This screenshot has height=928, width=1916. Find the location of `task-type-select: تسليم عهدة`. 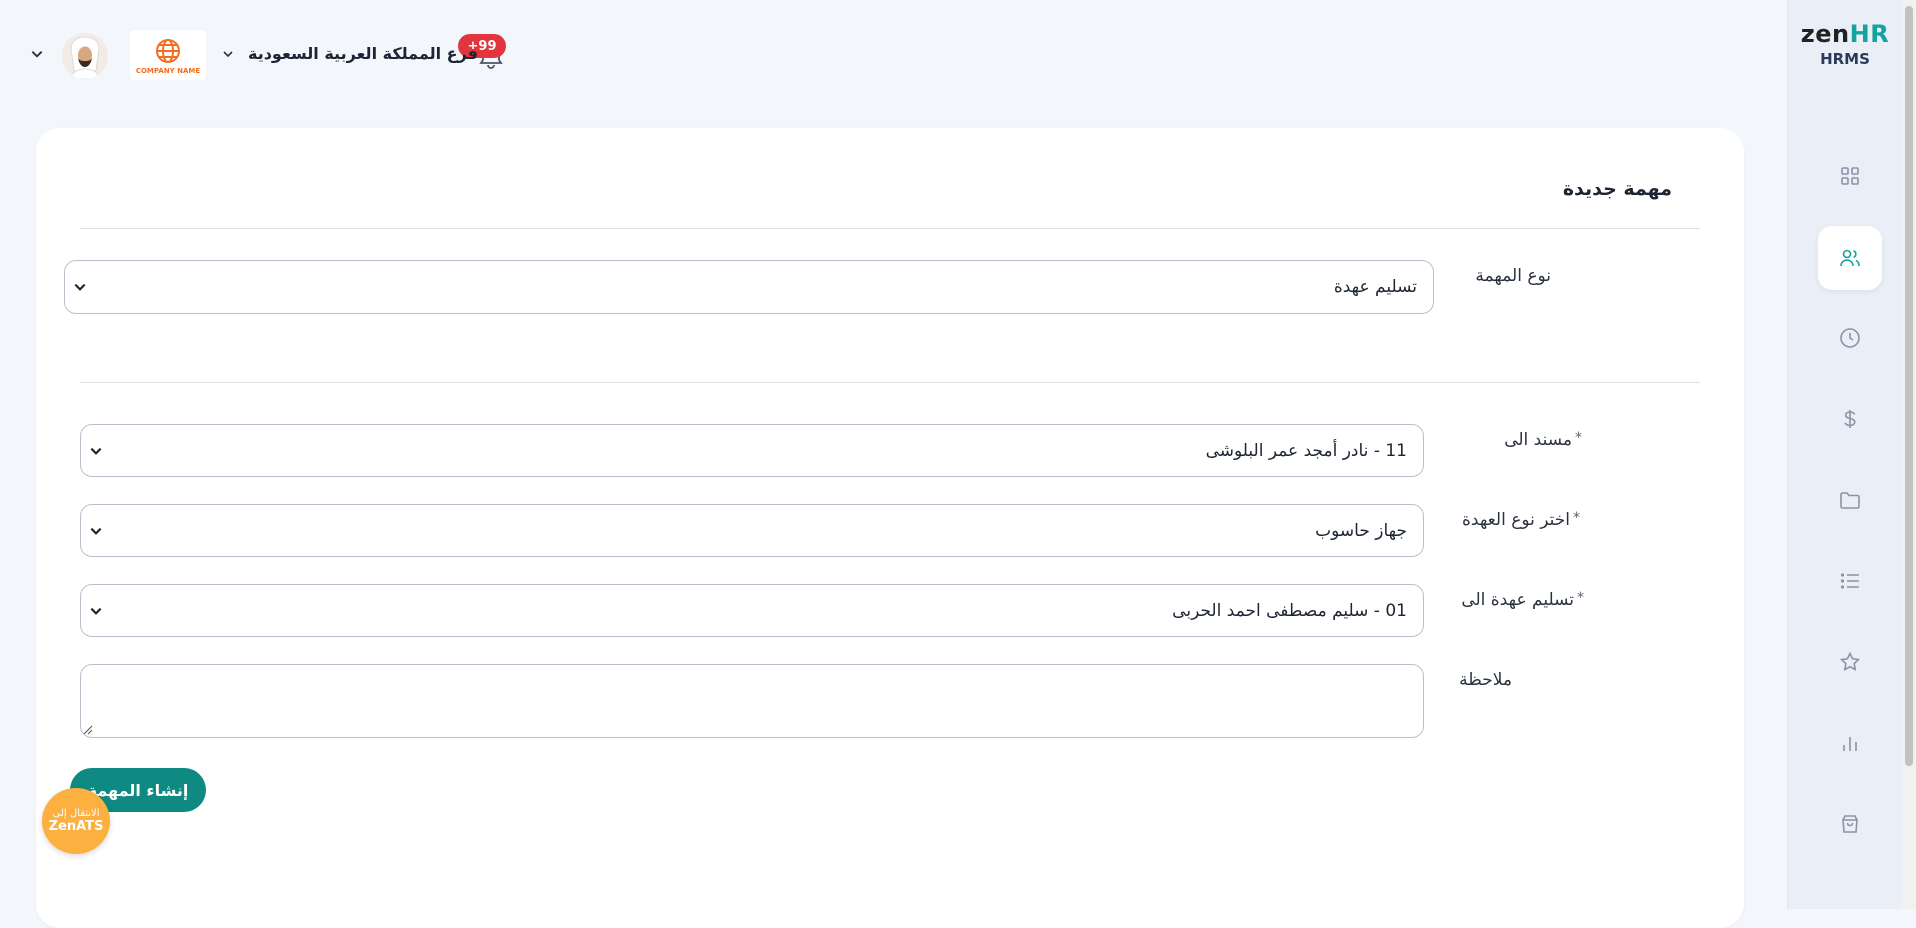

task-type-select: تسليم عهدة is located at coordinates (749, 287).